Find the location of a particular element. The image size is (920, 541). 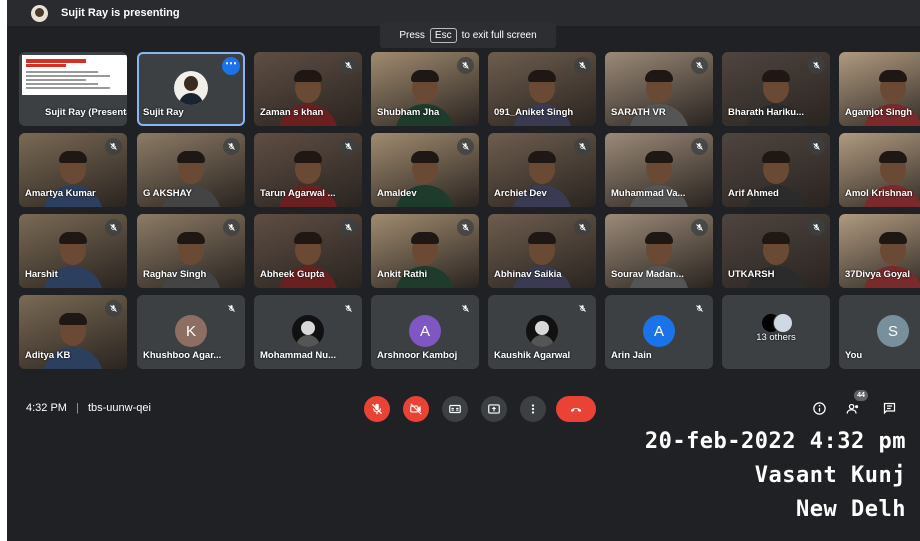

meeting-info: 4:32 PM | tbs-uunw-qei is located at coordinates (88, 408).